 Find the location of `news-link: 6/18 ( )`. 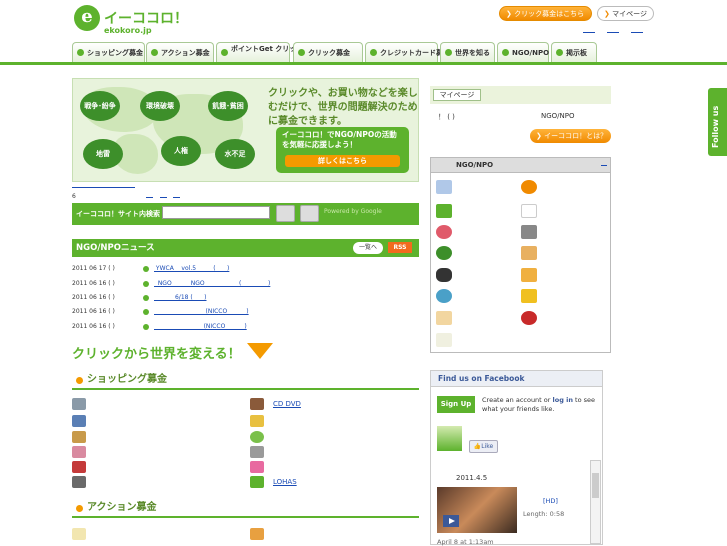

news-link: 6/18 ( ) is located at coordinates (180, 298).